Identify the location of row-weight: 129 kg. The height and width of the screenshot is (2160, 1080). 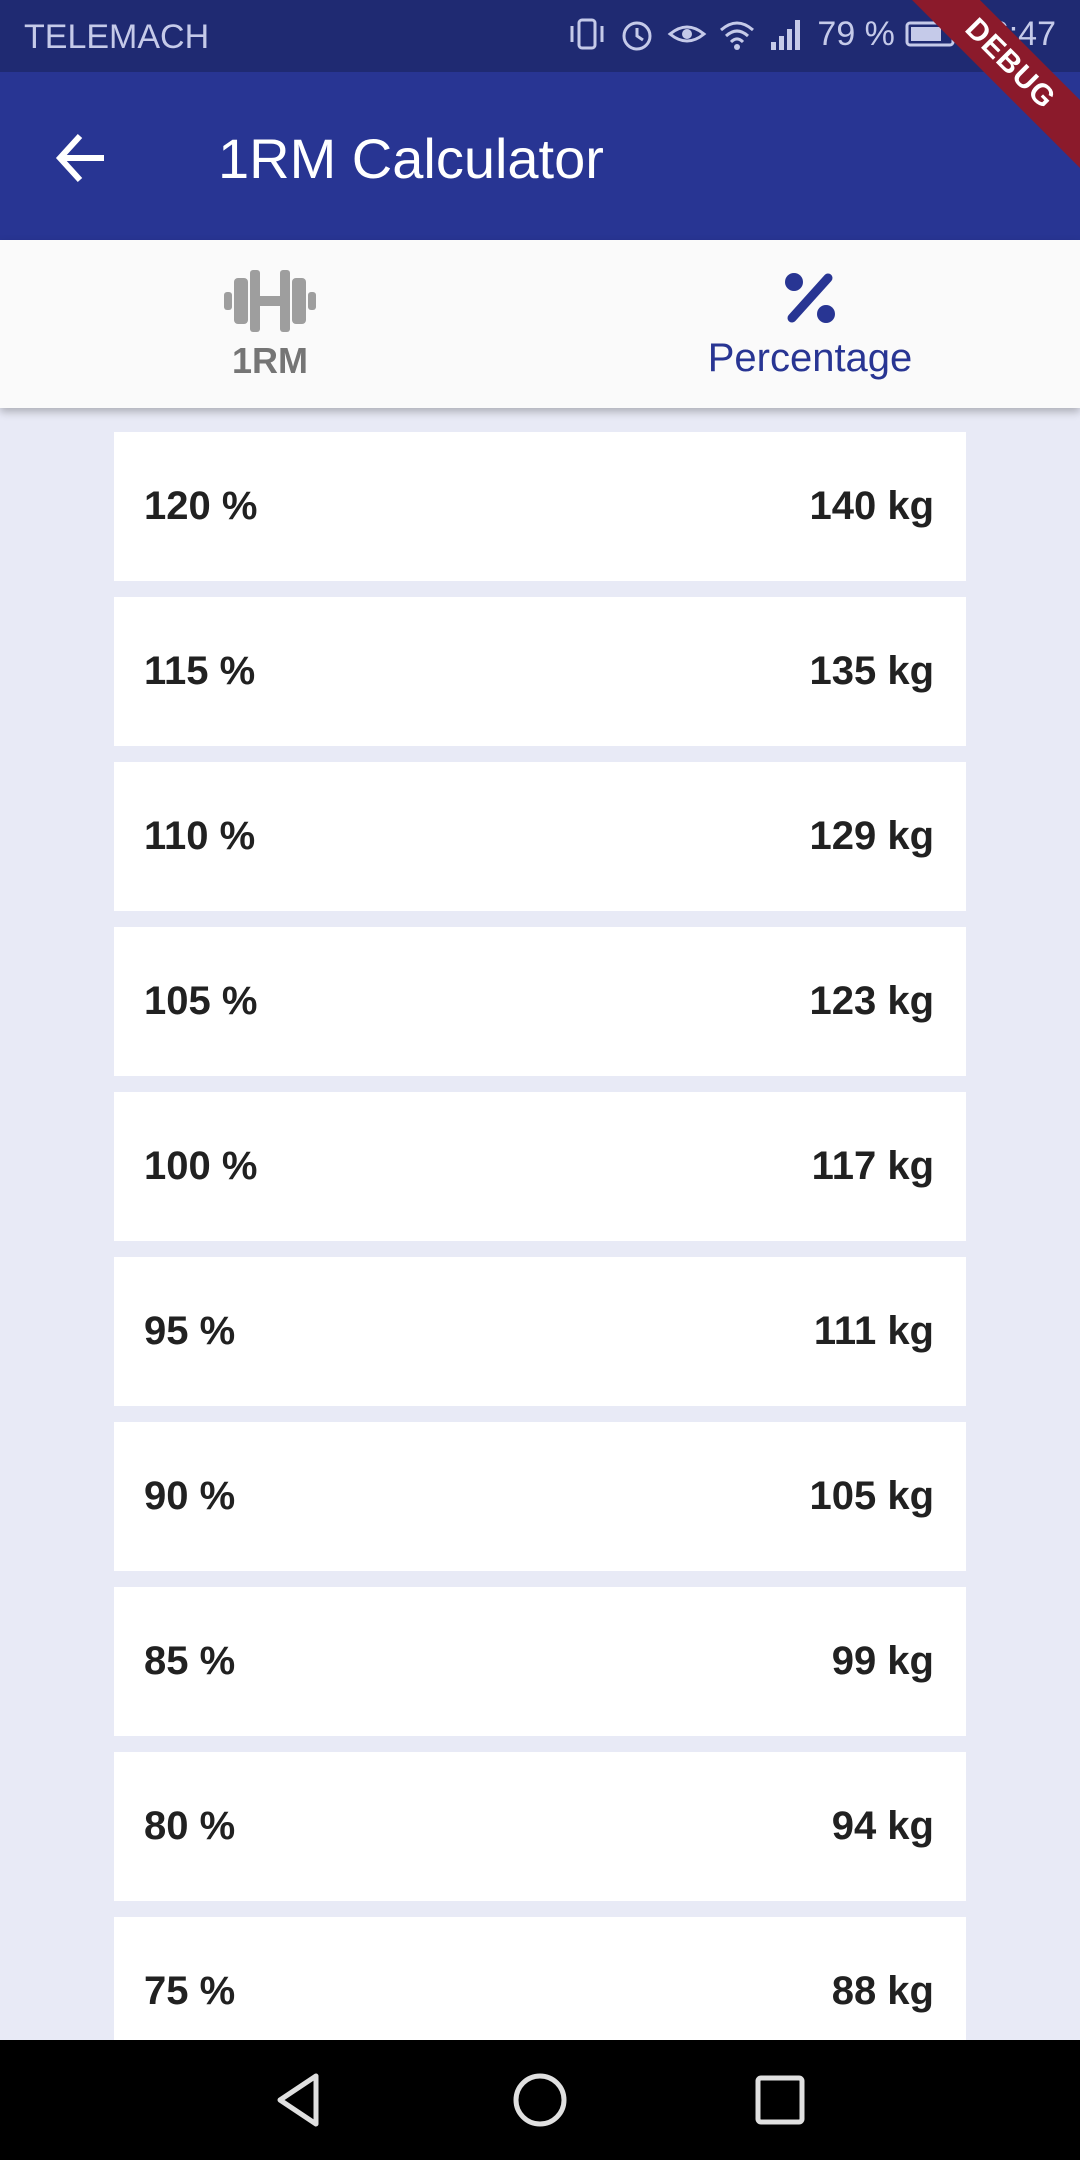
(871, 836).